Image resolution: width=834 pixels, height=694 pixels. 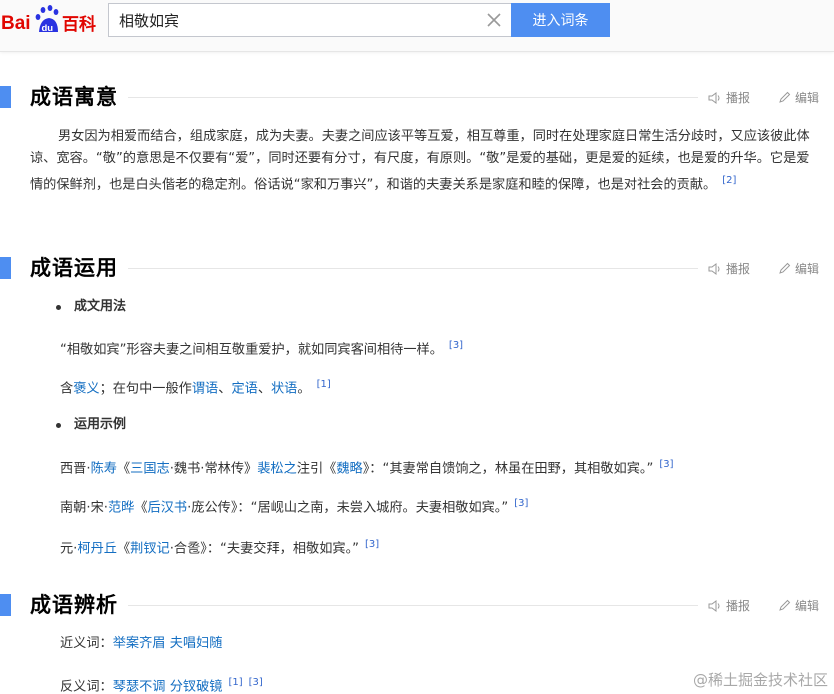 What do you see at coordinates (349, 468) in the screenshot?
I see `link-weilue: 魏略` at bounding box center [349, 468].